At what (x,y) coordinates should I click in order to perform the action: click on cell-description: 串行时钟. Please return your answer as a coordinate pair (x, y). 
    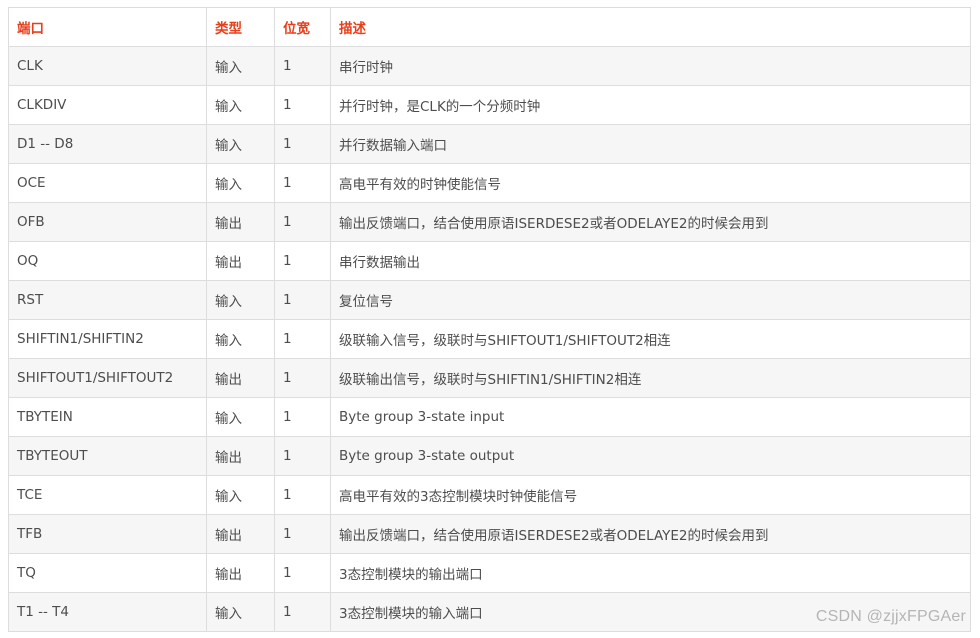
    Looking at the image, I should click on (650, 66).